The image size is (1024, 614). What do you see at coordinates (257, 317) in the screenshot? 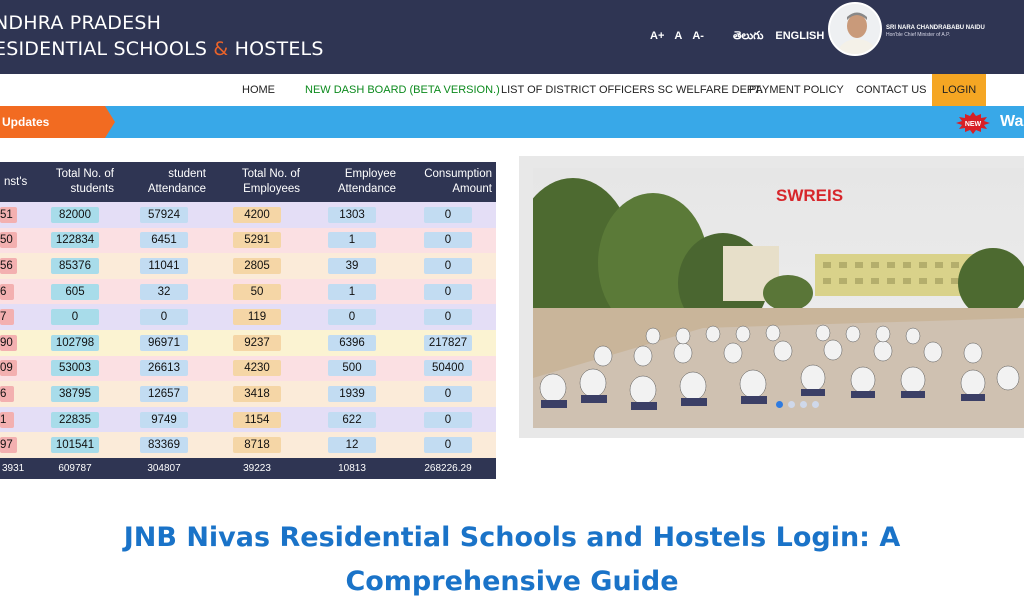
I see `table-cell-value: 119` at bounding box center [257, 317].